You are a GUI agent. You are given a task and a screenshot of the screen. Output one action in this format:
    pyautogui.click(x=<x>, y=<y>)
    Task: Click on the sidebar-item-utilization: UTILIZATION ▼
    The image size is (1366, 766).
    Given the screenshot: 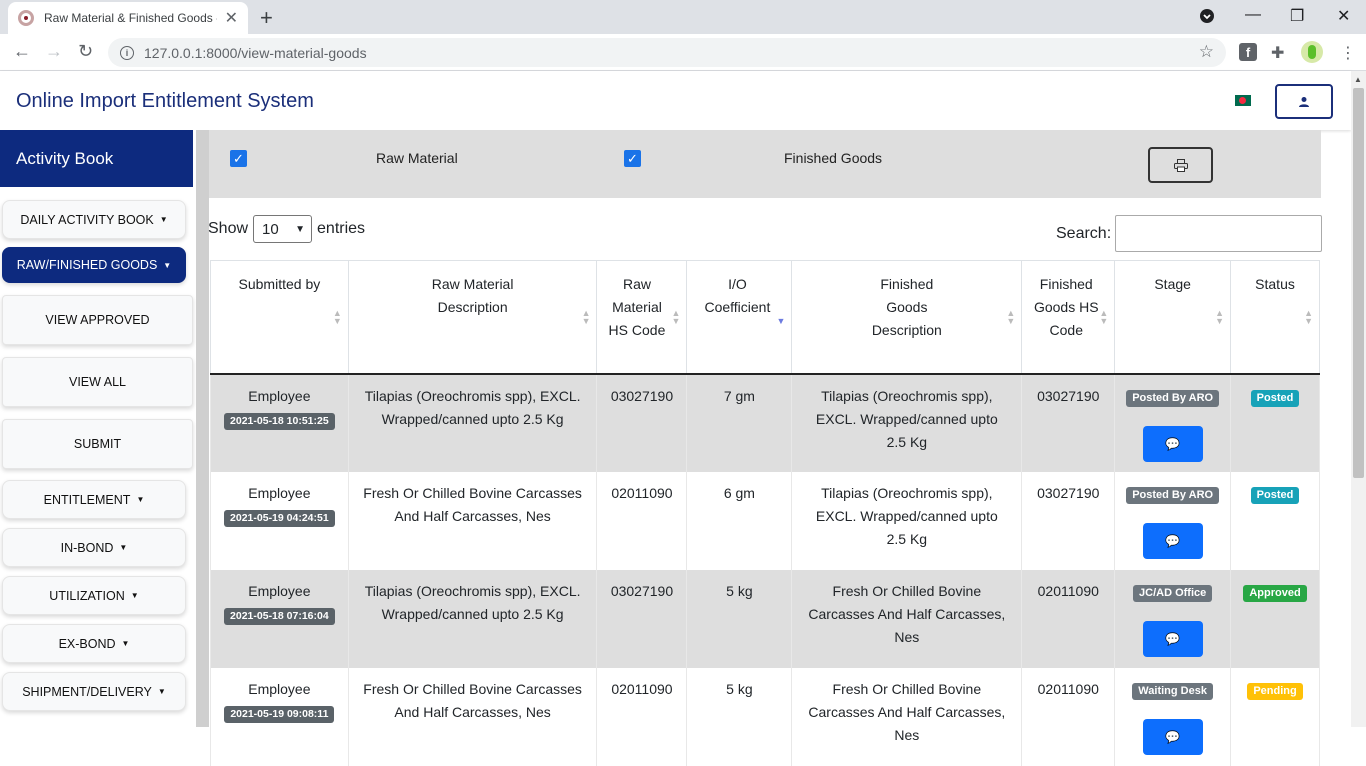 What is the action you would take?
    pyautogui.click(x=94, y=595)
    